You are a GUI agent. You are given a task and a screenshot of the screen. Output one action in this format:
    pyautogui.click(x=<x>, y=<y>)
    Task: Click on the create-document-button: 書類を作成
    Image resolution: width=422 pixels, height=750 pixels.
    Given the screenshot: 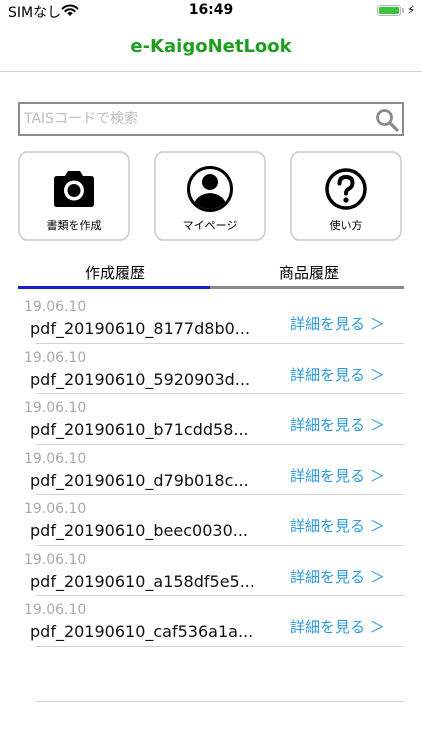 What is the action you would take?
    pyautogui.click(x=74, y=196)
    